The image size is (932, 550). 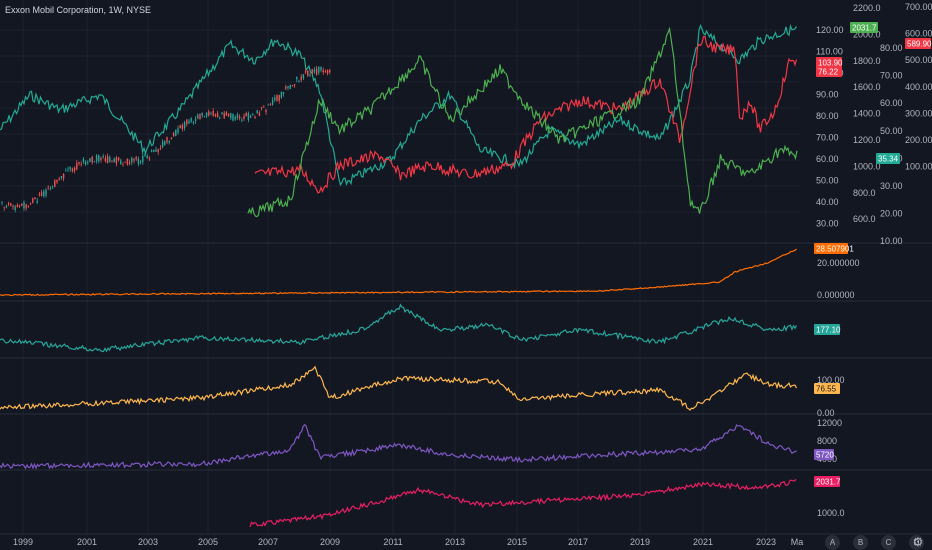 What do you see at coordinates (888, 159) in the screenshot?
I see `teal-price-tag-text: 35.34` at bounding box center [888, 159].